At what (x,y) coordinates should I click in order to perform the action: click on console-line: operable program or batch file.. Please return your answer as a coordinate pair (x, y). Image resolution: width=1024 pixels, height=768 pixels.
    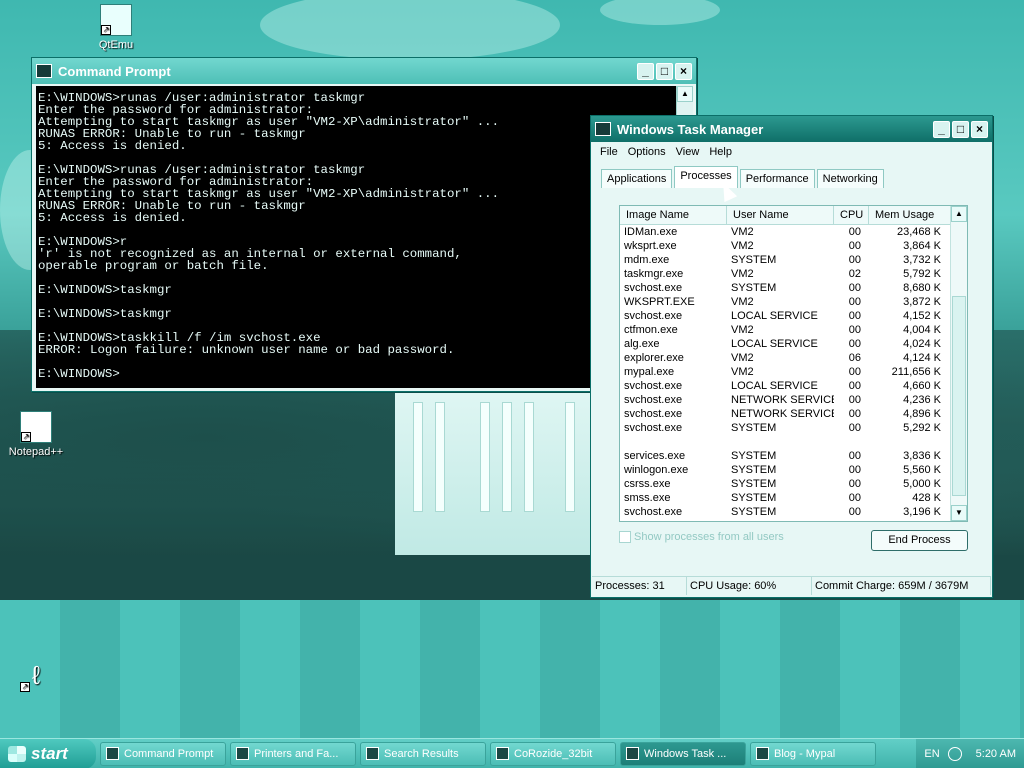
    Looking at the image, I should click on (153, 266).